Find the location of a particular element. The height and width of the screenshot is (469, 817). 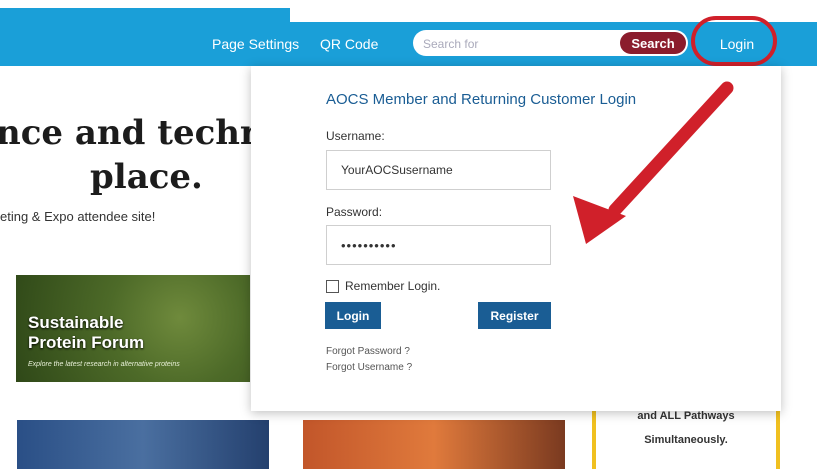

search-box: Search is located at coordinates (550, 43).